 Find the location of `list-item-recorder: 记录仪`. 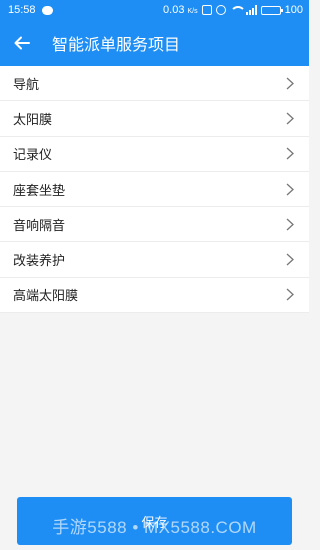

list-item-recorder: 记录仪 is located at coordinates (154, 154).